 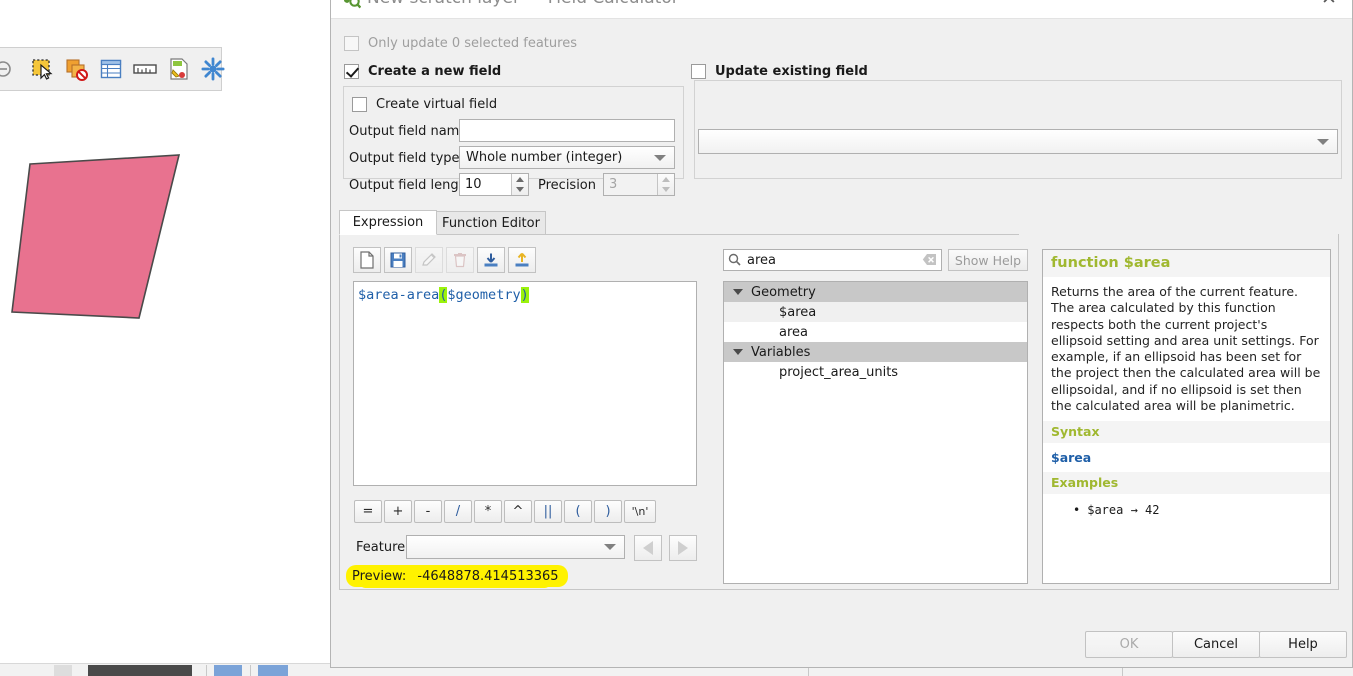 I want to click on create-virtual-field-checkbox, so click(x=359, y=104).